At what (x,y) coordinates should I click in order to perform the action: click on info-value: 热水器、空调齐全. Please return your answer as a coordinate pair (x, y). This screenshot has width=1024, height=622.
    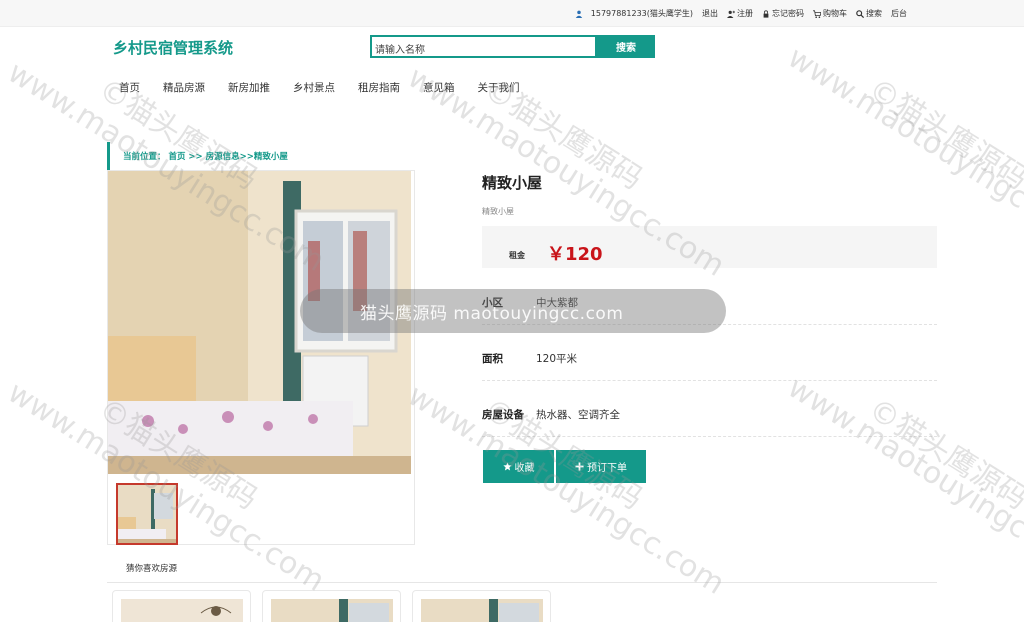
    Looking at the image, I should click on (578, 415).